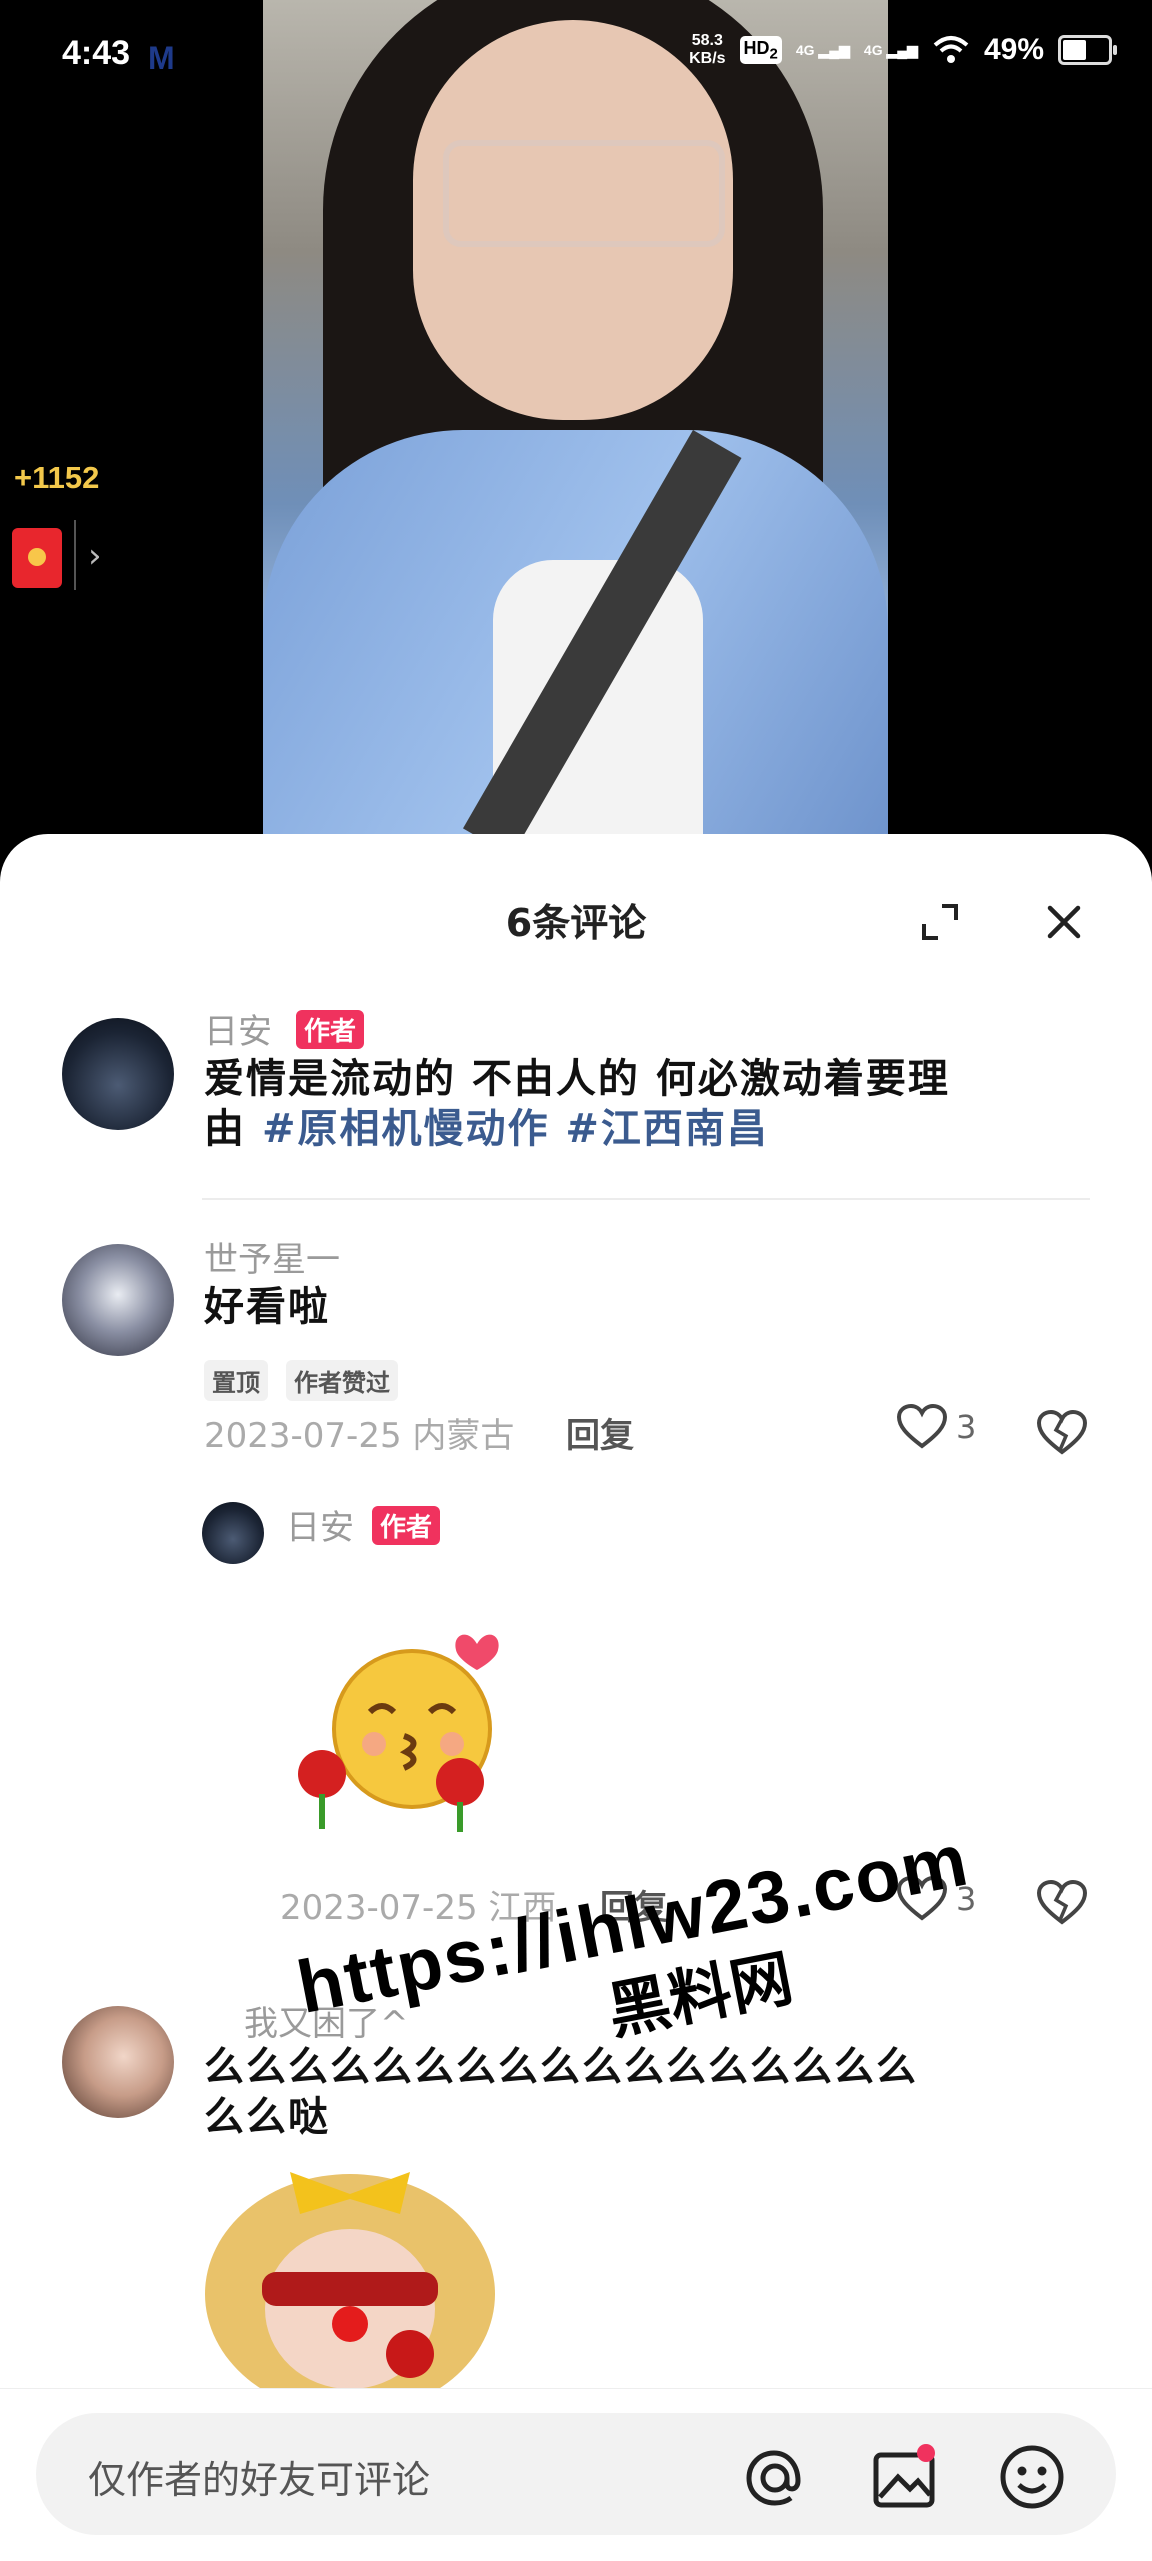 This screenshot has height=2561, width=1152. Describe the element at coordinates (95, 556) in the screenshot. I see `chevron-right-icon: ›` at that location.